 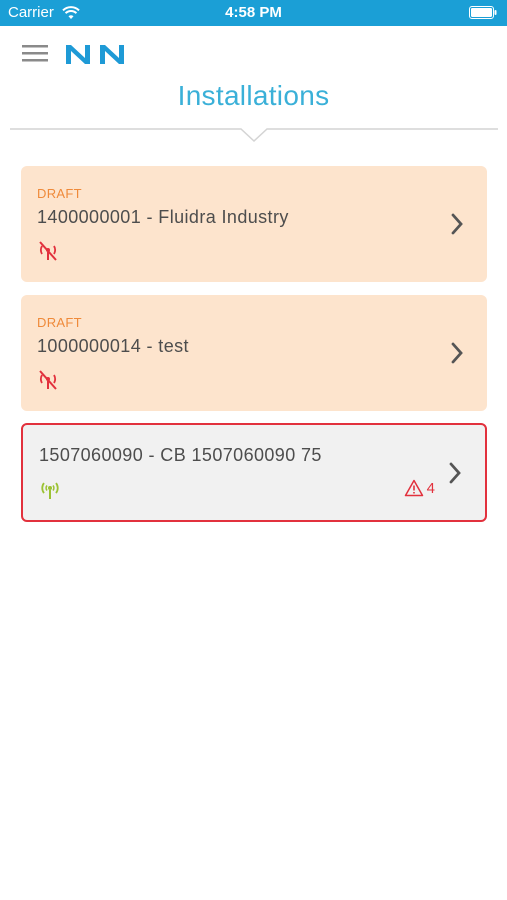 I want to click on installation-card: DRAFT 1400000001 - Fluidra Industry, so click(x=254, y=224).